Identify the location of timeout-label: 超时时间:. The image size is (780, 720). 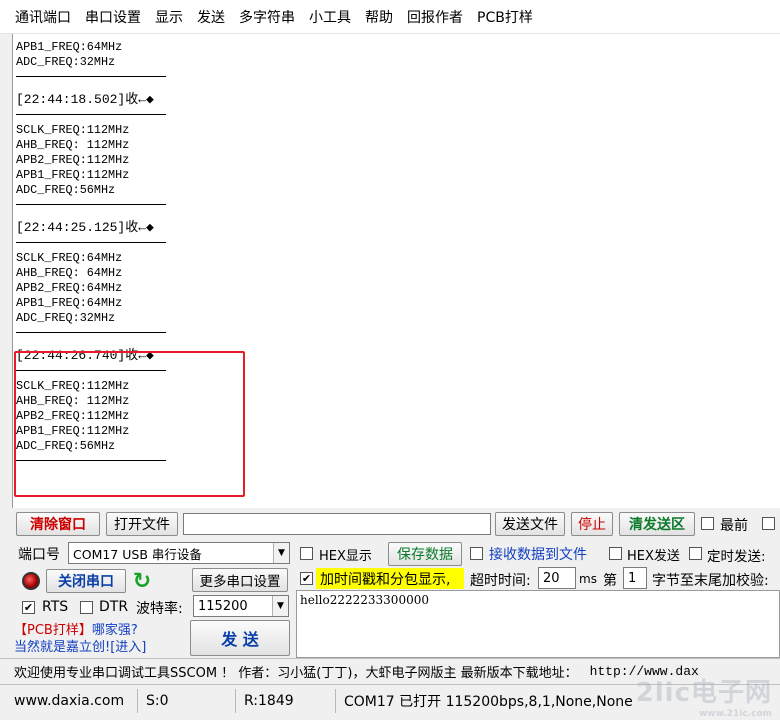
(500, 581).